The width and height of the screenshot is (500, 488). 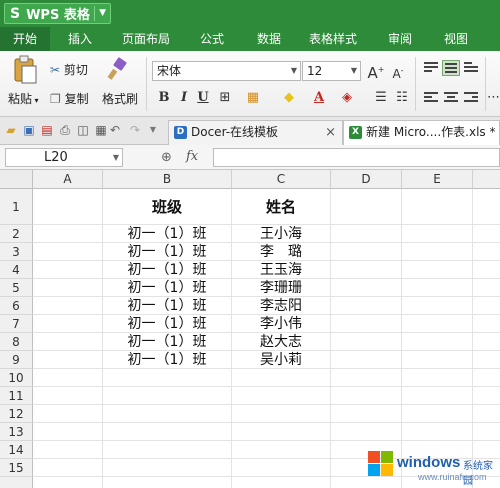 What do you see at coordinates (226, 71) in the screenshot?
I see `font-name-select: 宋体 ▼` at bounding box center [226, 71].